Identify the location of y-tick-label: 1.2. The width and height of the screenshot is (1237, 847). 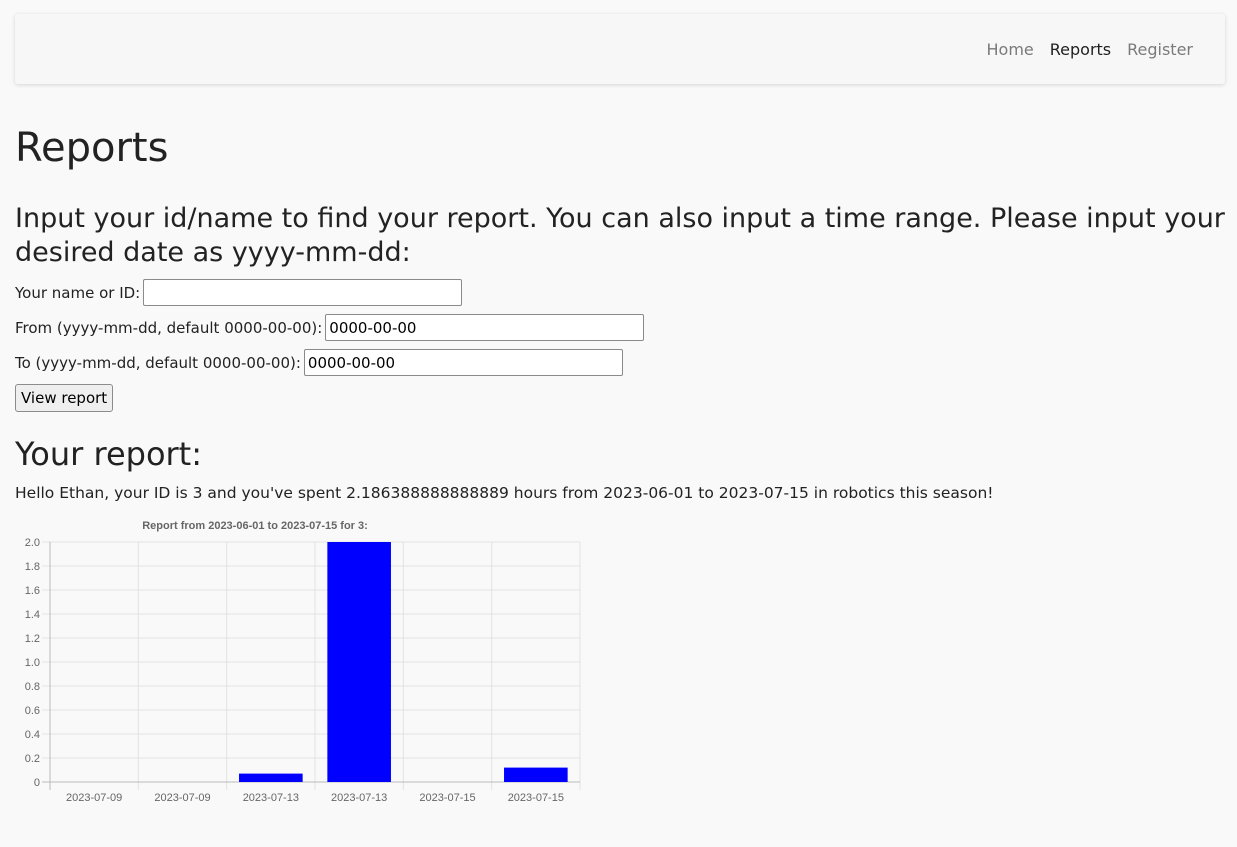
(32, 639).